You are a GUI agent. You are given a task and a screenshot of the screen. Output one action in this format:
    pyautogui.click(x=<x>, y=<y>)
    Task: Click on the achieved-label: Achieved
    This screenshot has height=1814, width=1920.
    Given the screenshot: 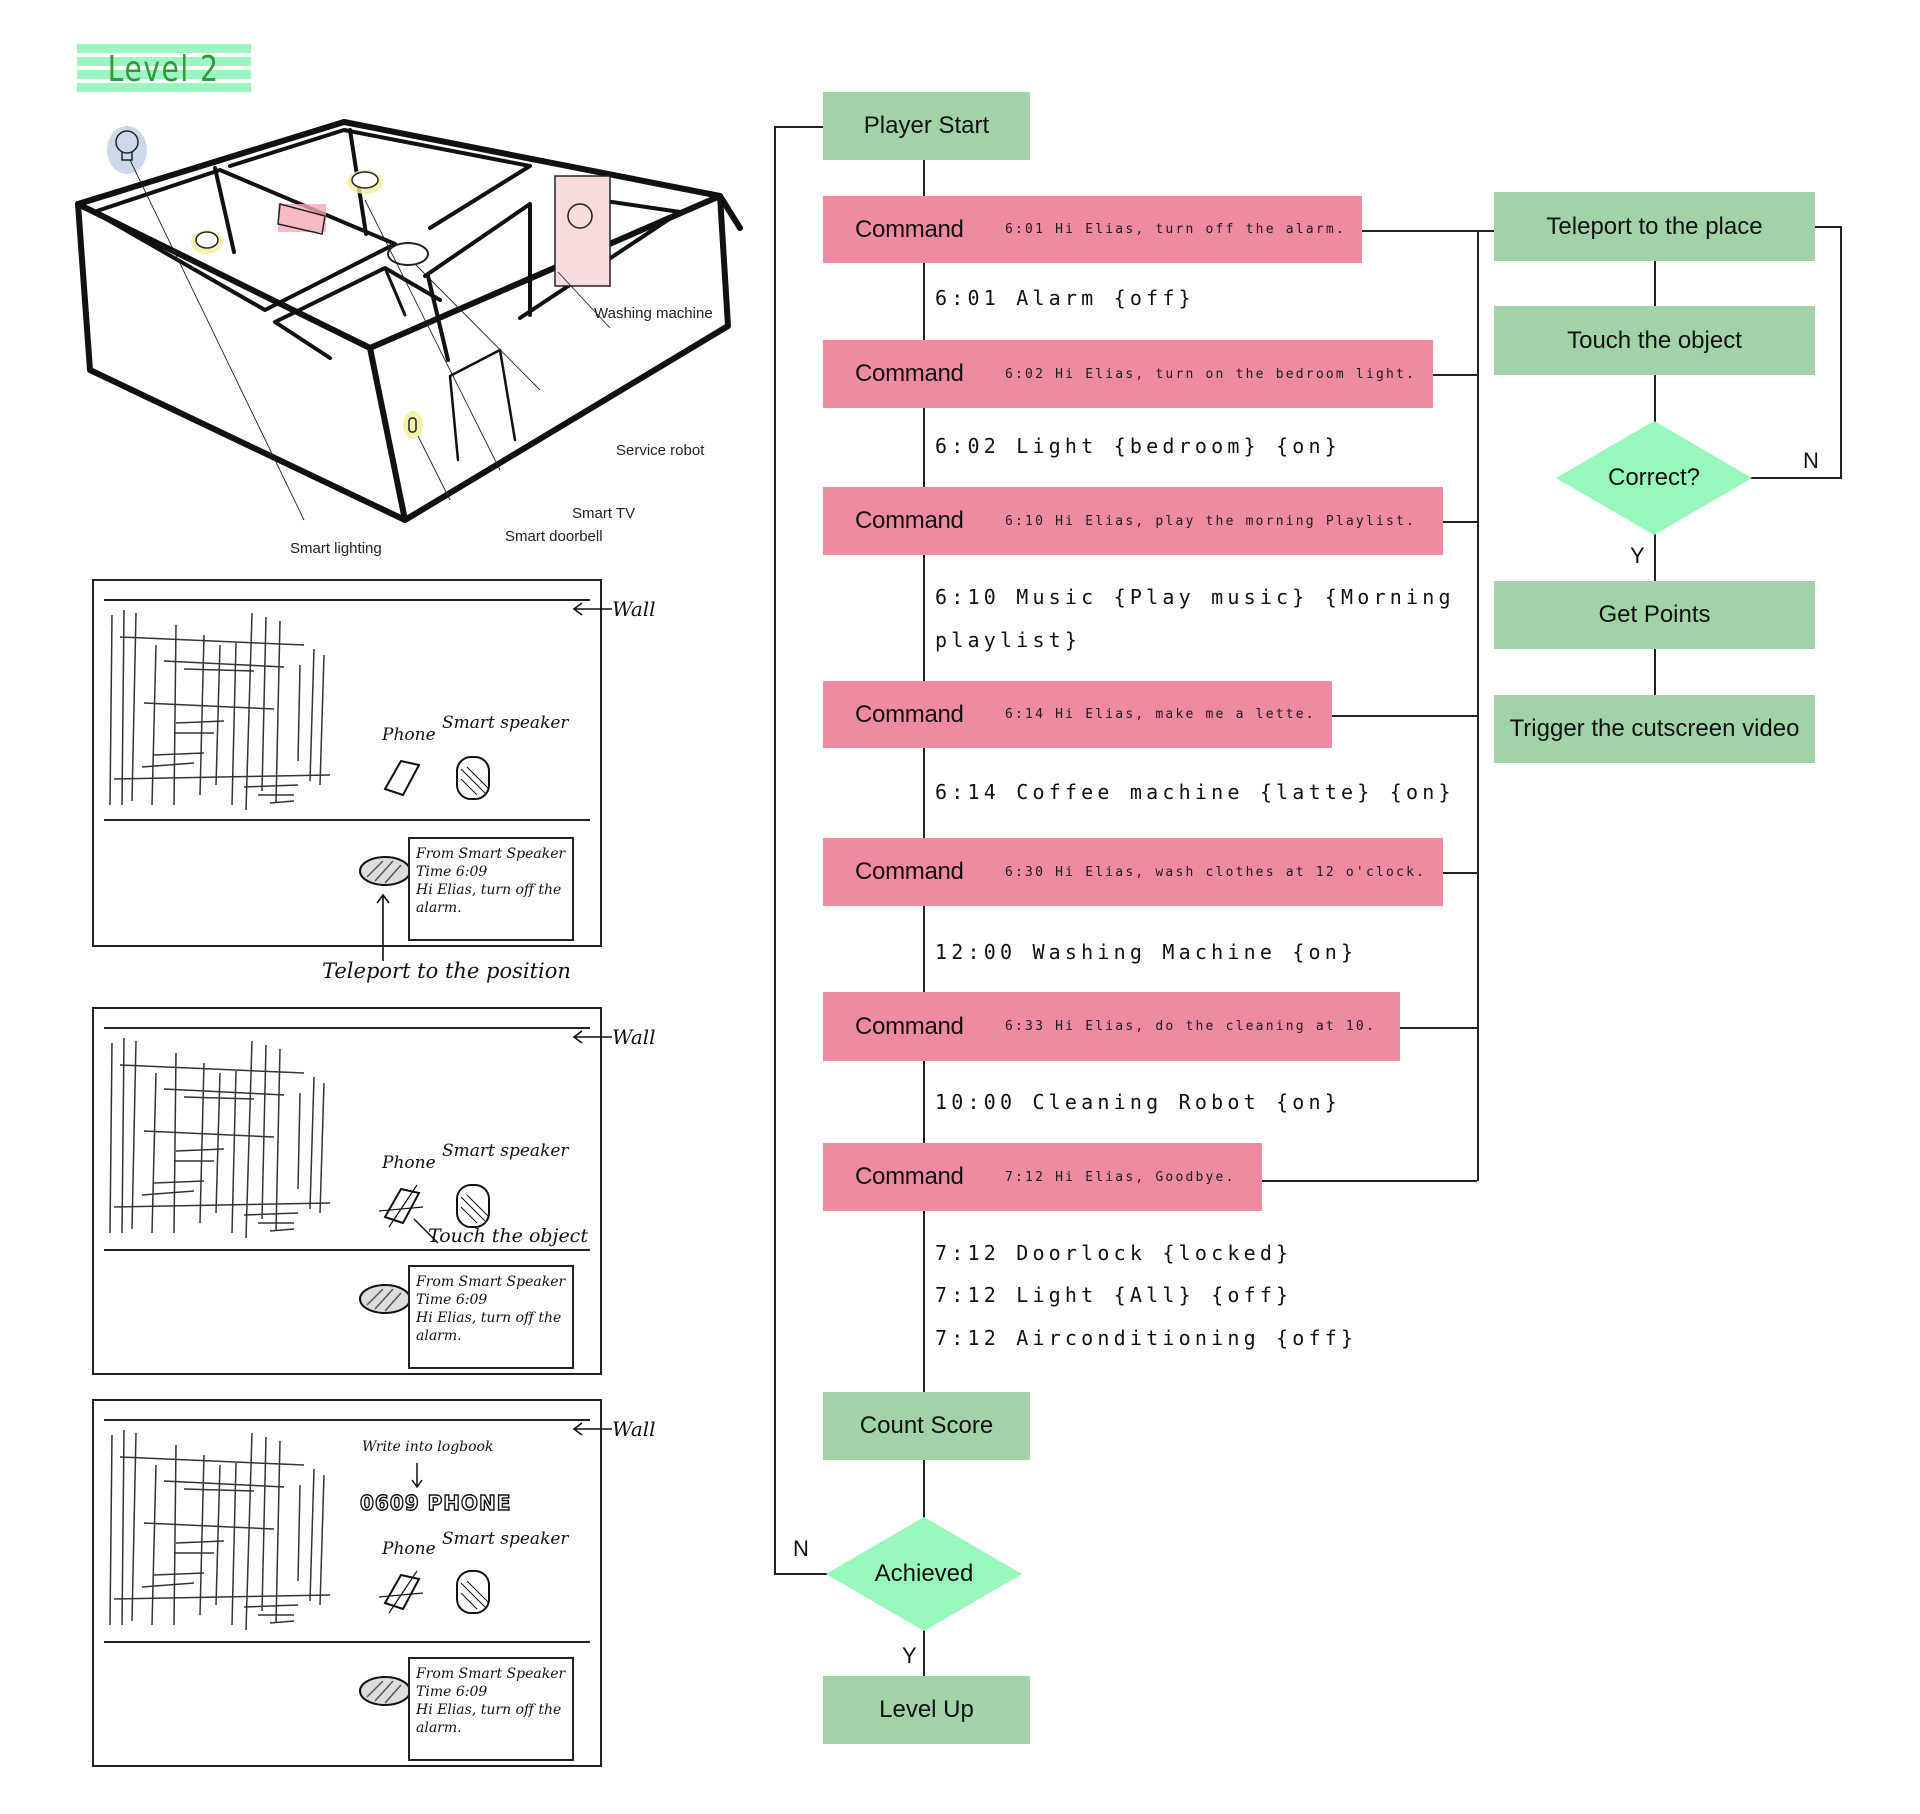 What is the action you would take?
    pyautogui.click(x=924, y=1573)
    